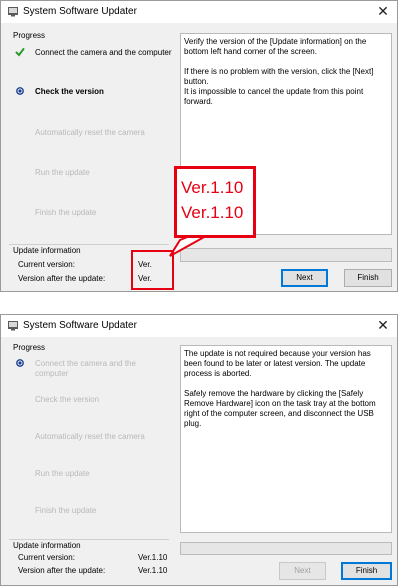  What do you see at coordinates (212, 212) in the screenshot?
I see `callout-after-version: Ver.1.10` at bounding box center [212, 212].